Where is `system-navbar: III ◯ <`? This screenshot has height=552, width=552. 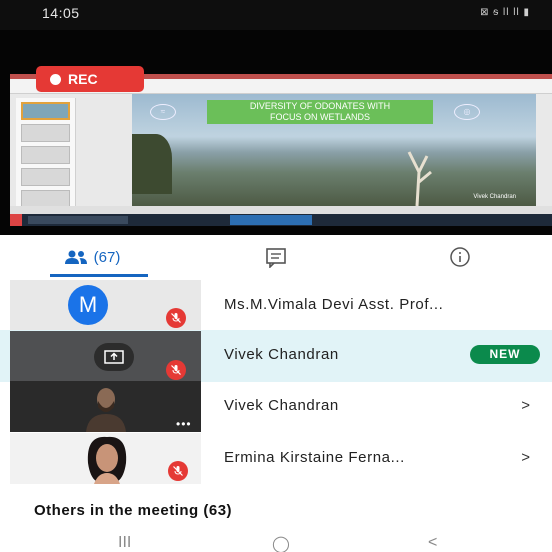 system-navbar: III ◯ < is located at coordinates (276, 541).